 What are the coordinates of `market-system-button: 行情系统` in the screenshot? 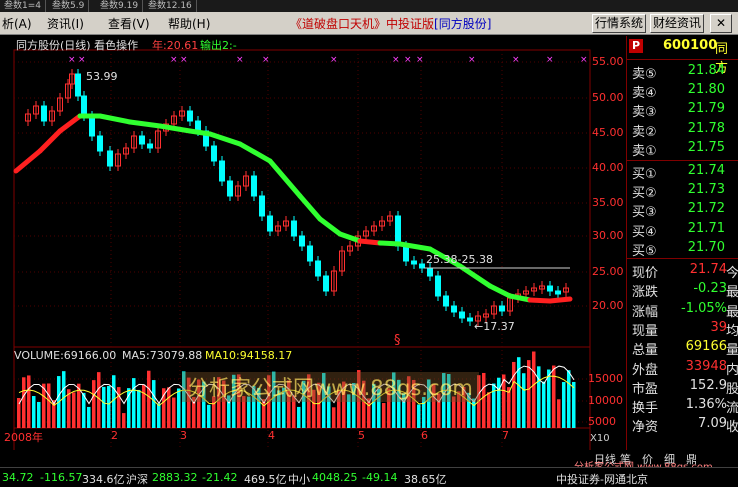 It's located at (619, 23).